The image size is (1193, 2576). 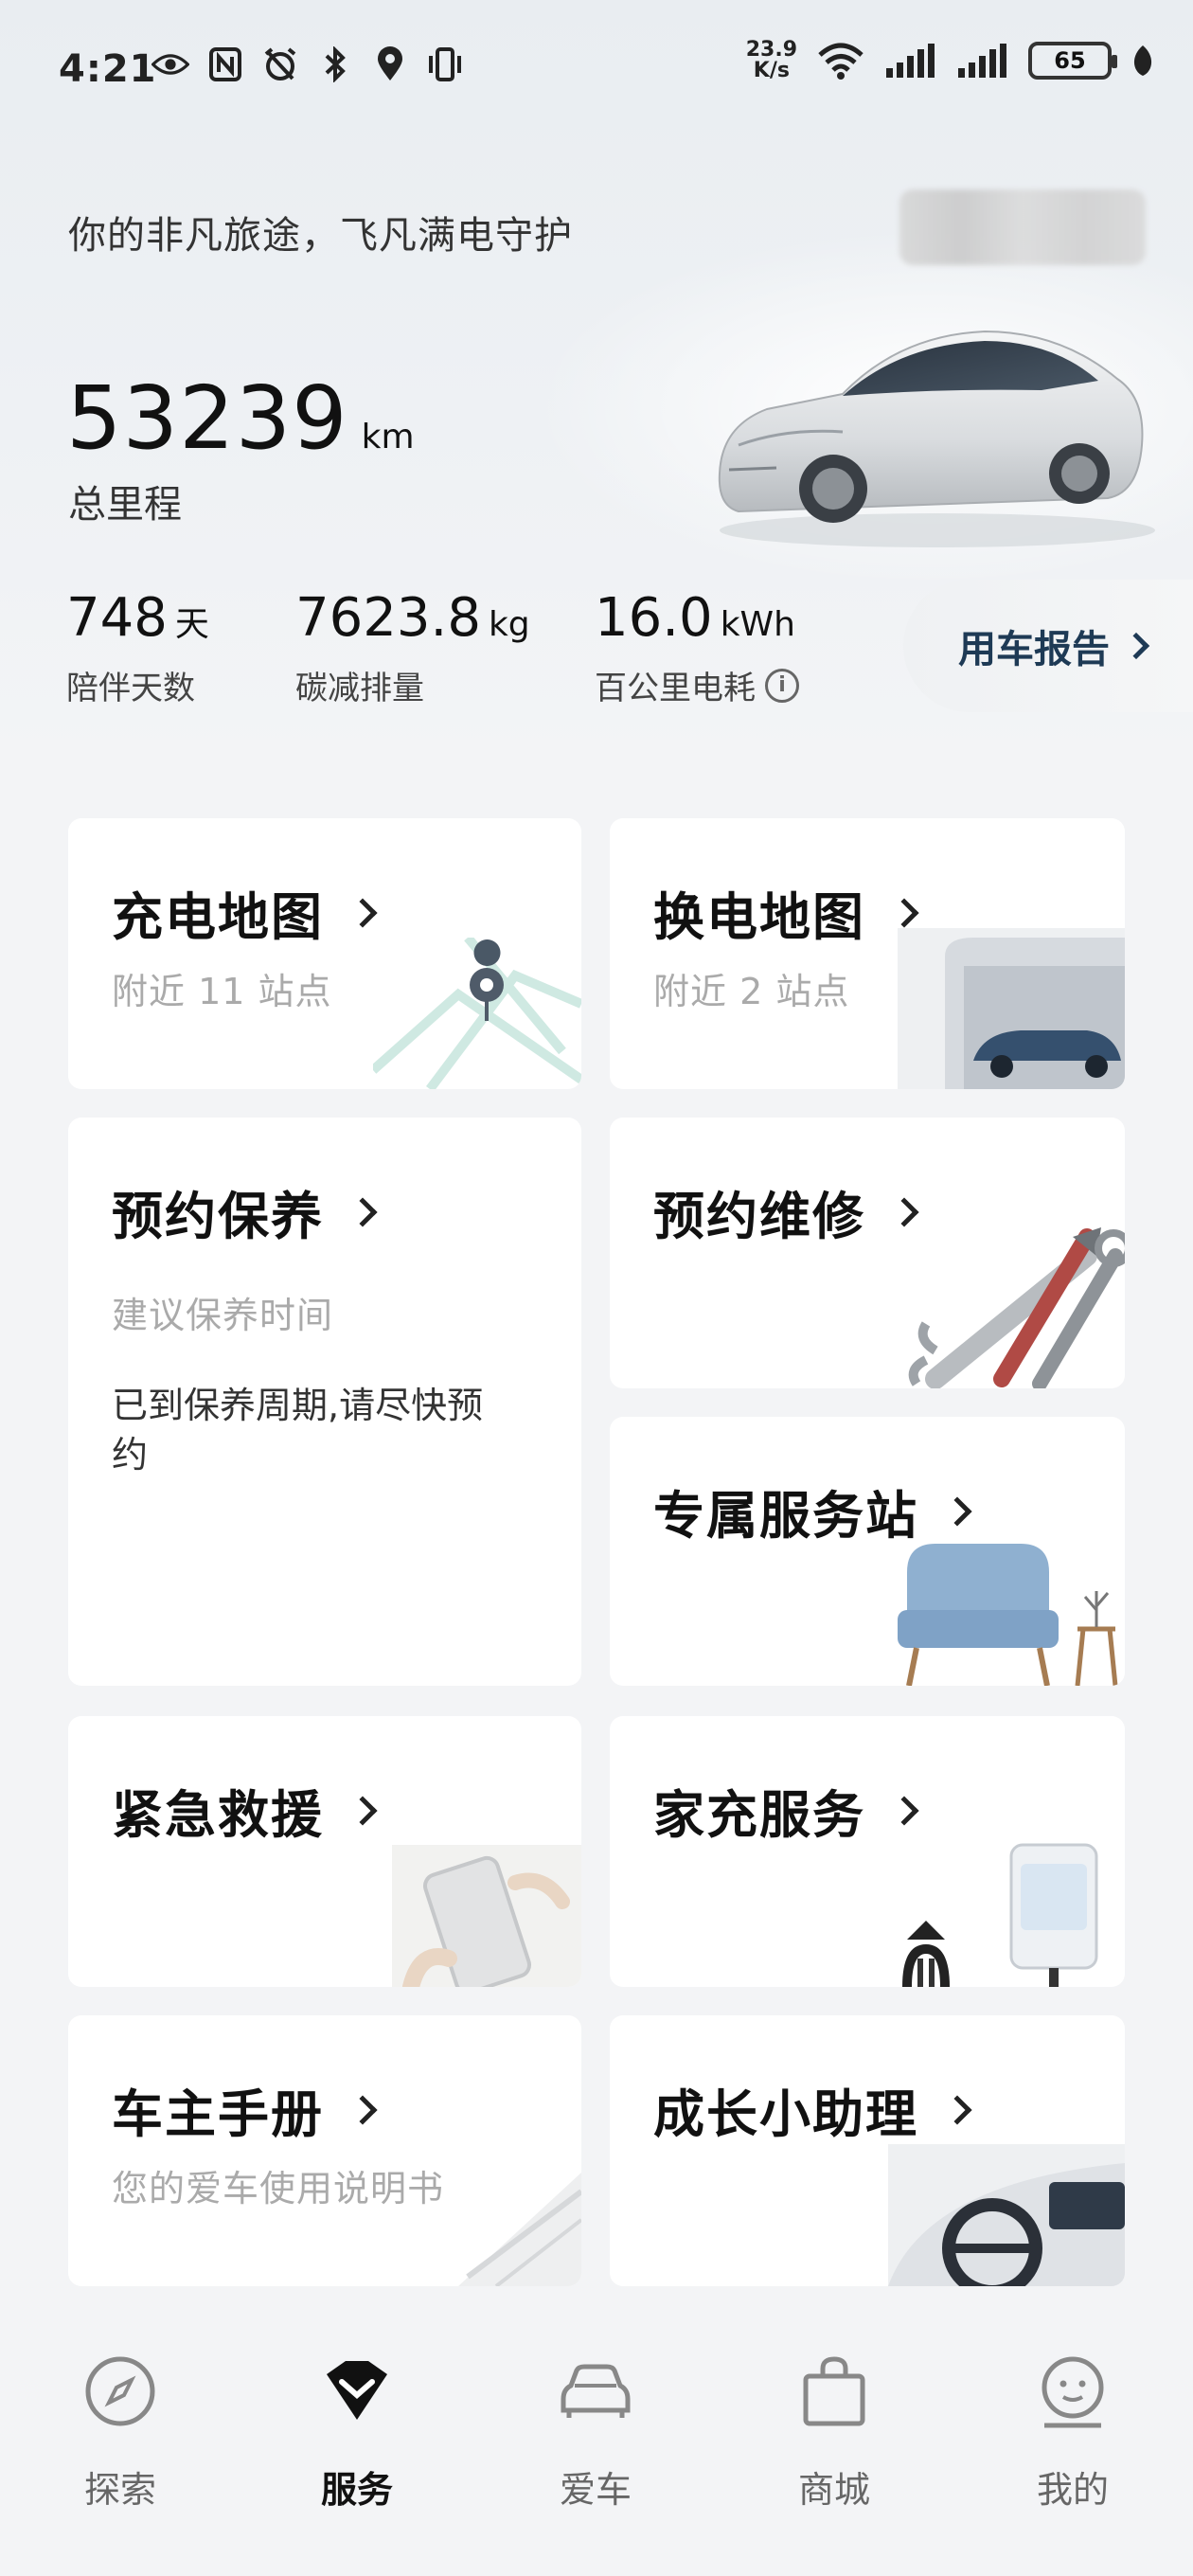 I want to click on card-title-row: 家充服务, so click(x=786, y=1810).